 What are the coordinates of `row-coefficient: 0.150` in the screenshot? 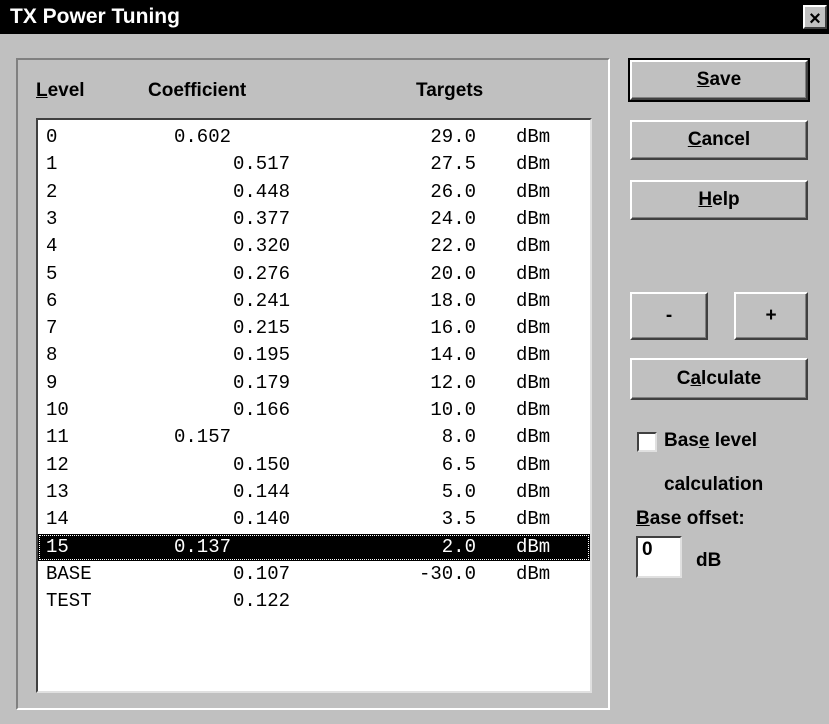 It's located at (262, 464).